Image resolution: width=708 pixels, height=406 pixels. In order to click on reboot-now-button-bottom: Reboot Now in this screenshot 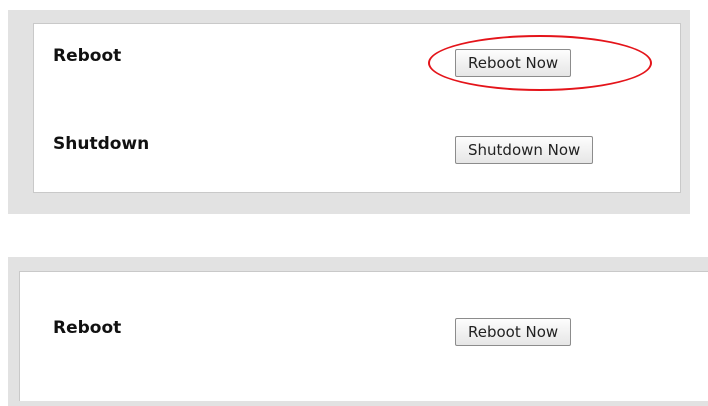, I will do `click(513, 332)`.